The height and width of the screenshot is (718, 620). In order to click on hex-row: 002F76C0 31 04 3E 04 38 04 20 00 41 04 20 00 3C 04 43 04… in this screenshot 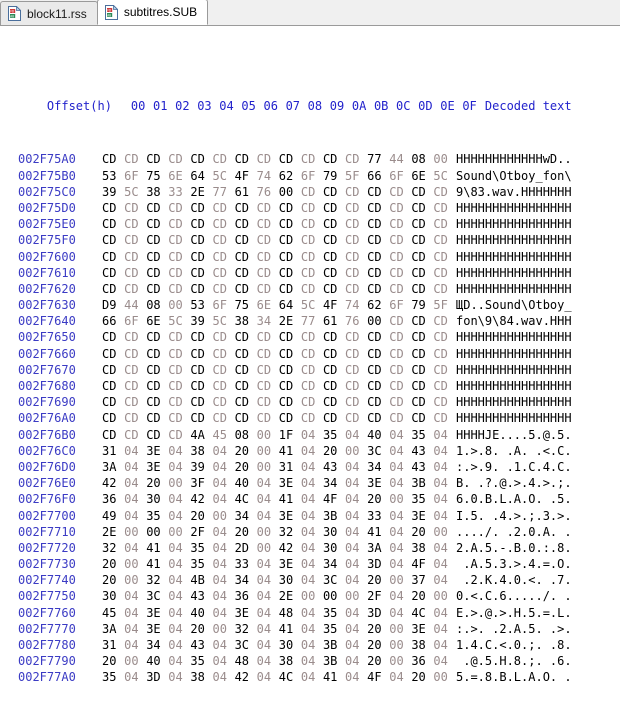, I will do `click(310, 451)`.